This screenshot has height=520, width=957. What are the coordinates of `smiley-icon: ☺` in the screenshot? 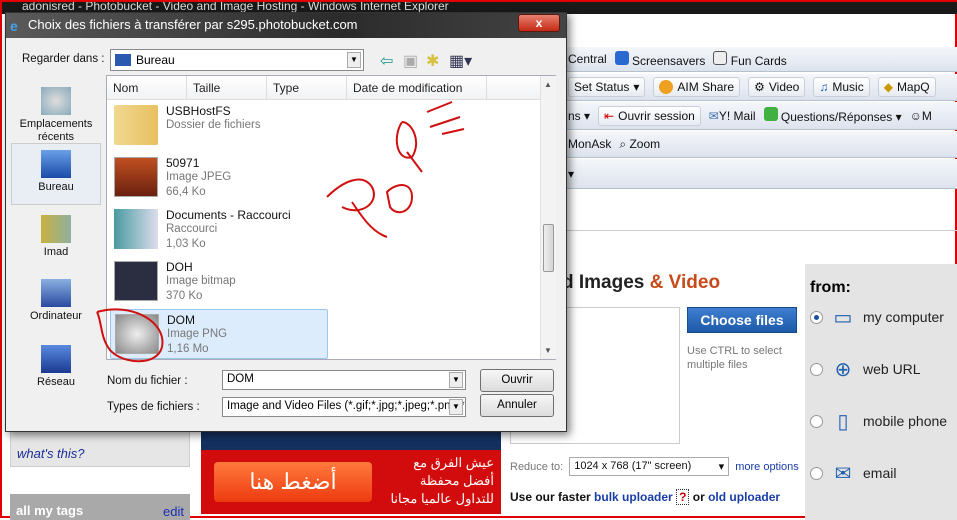 It's located at (915, 115).